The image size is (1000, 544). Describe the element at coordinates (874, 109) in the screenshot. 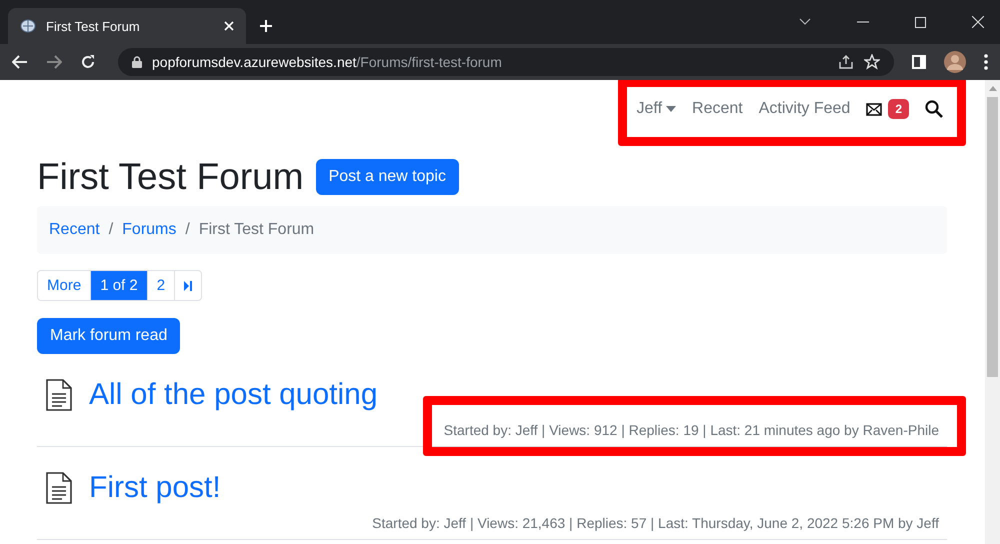

I see `envelope-icon` at that location.